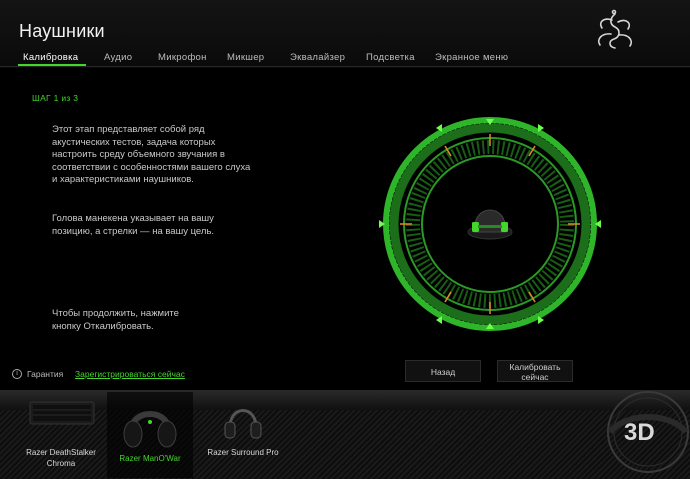 This screenshot has height=479, width=690. I want to click on tab-calibration: Калибровка, so click(50, 57).